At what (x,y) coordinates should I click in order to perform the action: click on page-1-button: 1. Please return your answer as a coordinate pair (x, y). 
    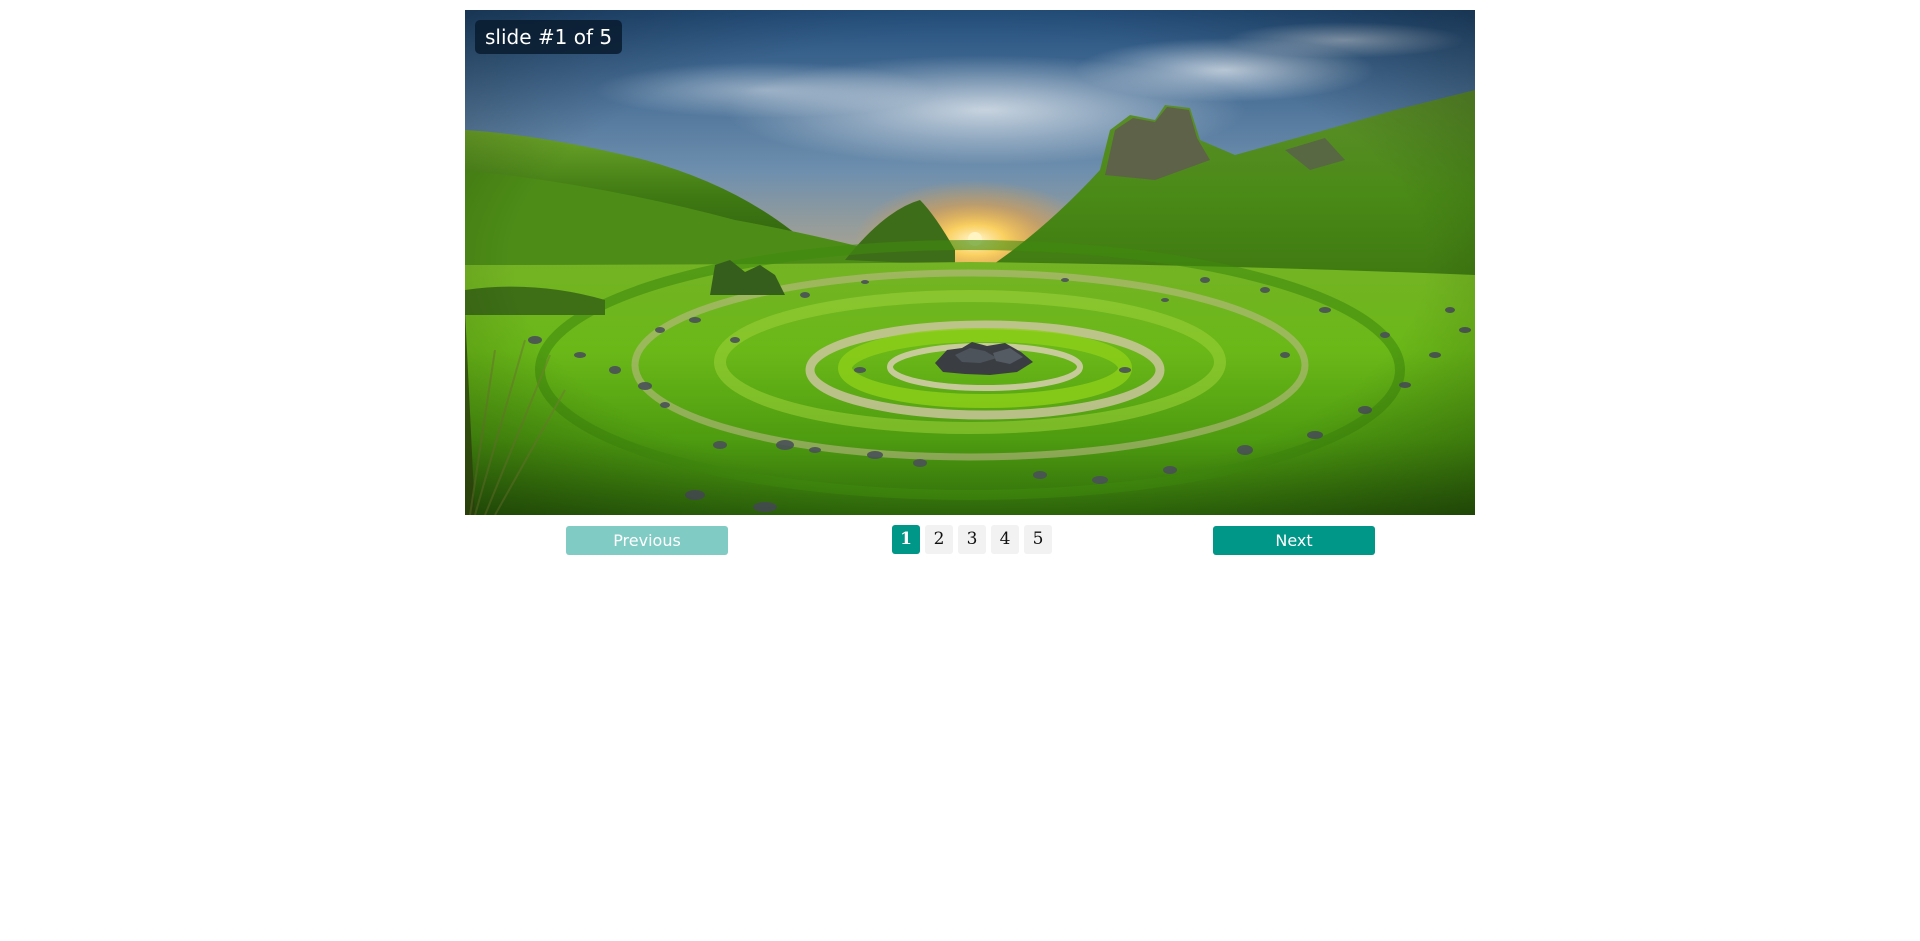
    Looking at the image, I should click on (906, 539).